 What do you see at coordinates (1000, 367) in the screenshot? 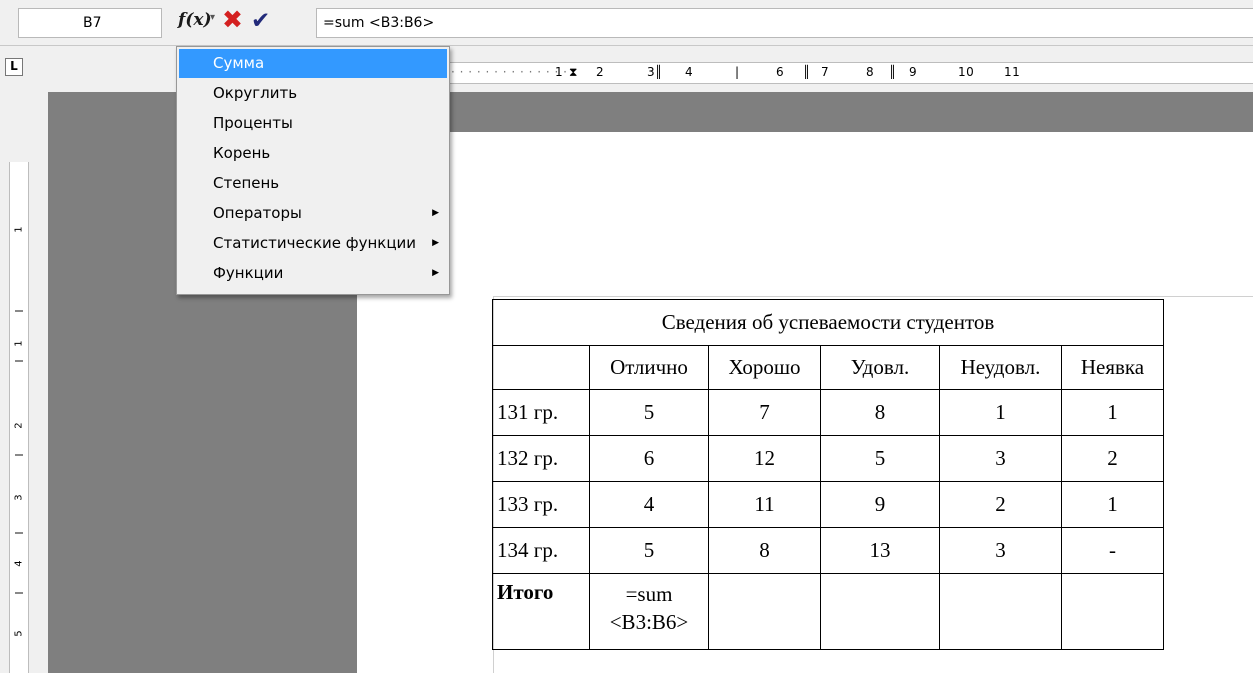
I see `table-header-cell: Неудовл.` at bounding box center [1000, 367].